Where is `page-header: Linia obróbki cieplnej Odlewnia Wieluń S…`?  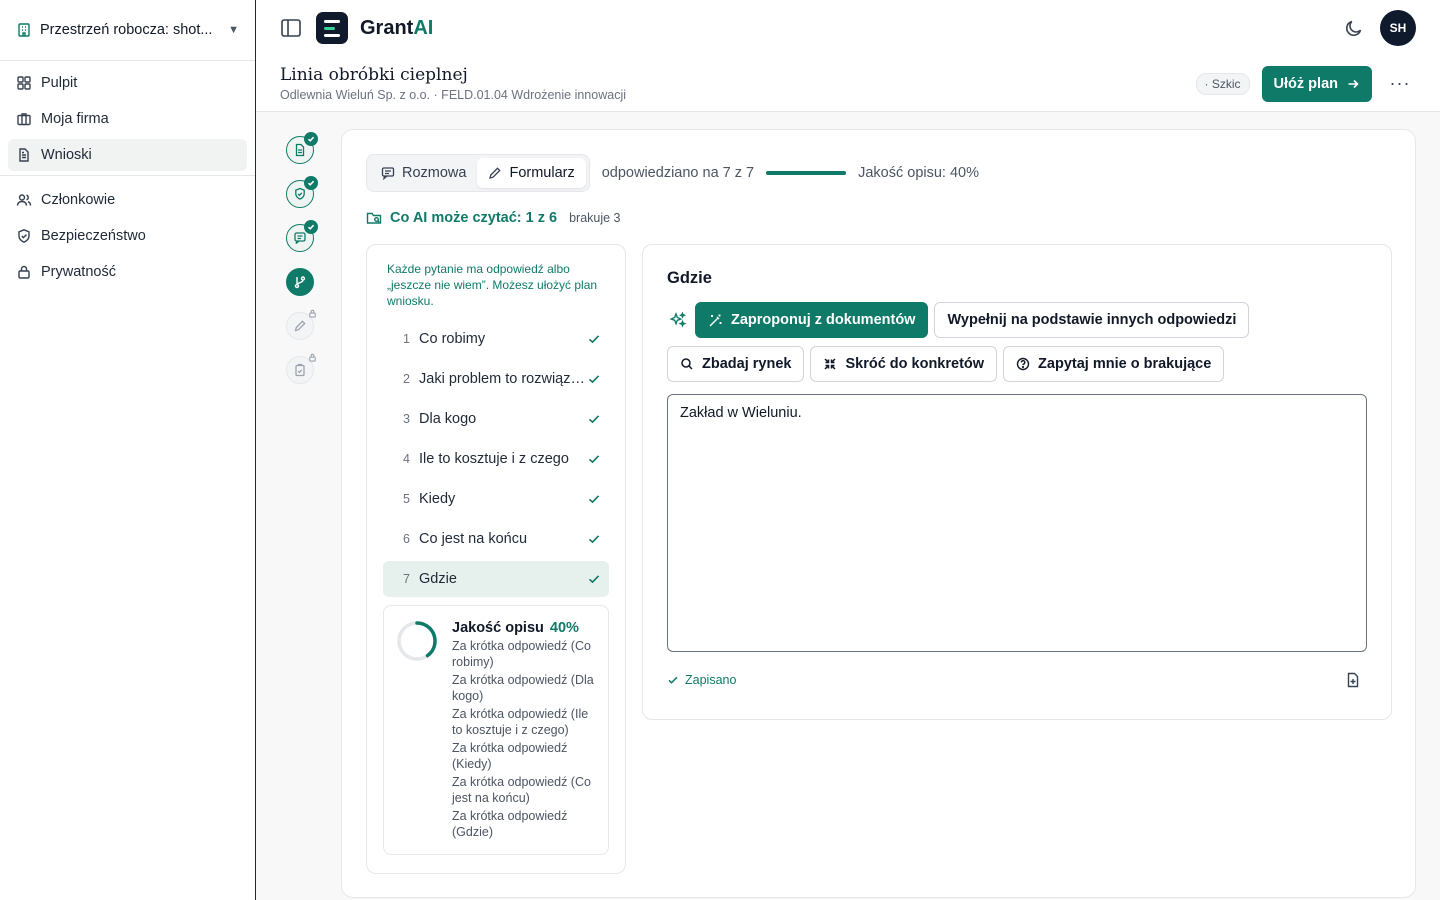
page-header: Linia obróbki cieplnej Odlewnia Wieluń S… is located at coordinates (848, 84).